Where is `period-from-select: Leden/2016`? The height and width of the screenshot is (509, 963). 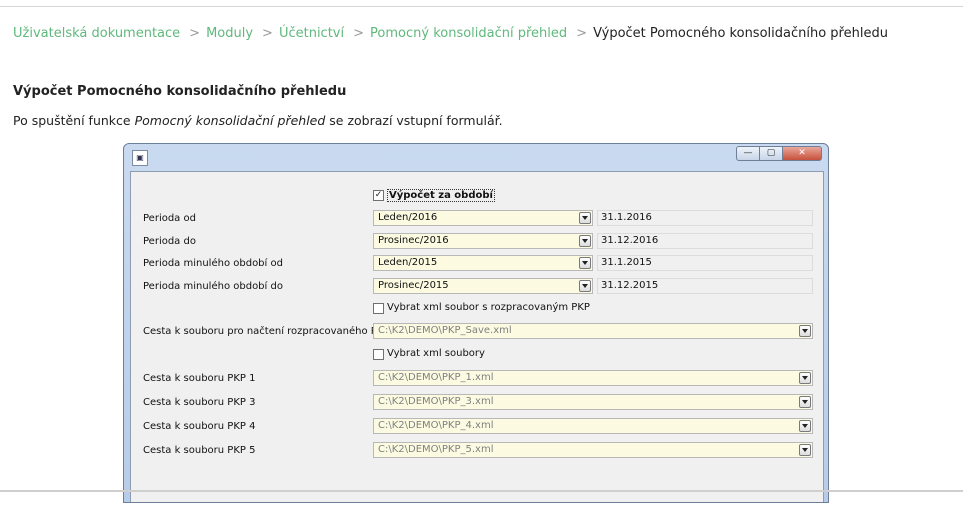
period-from-select: Leden/2016 is located at coordinates (483, 218).